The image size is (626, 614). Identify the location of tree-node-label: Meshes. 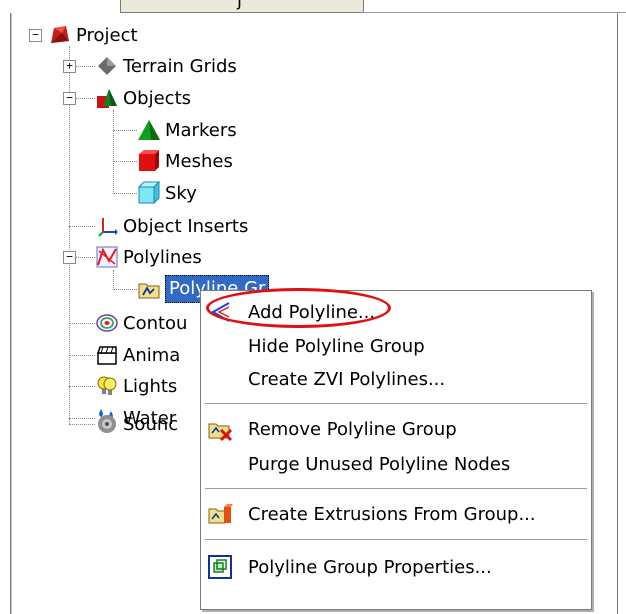
(199, 161).